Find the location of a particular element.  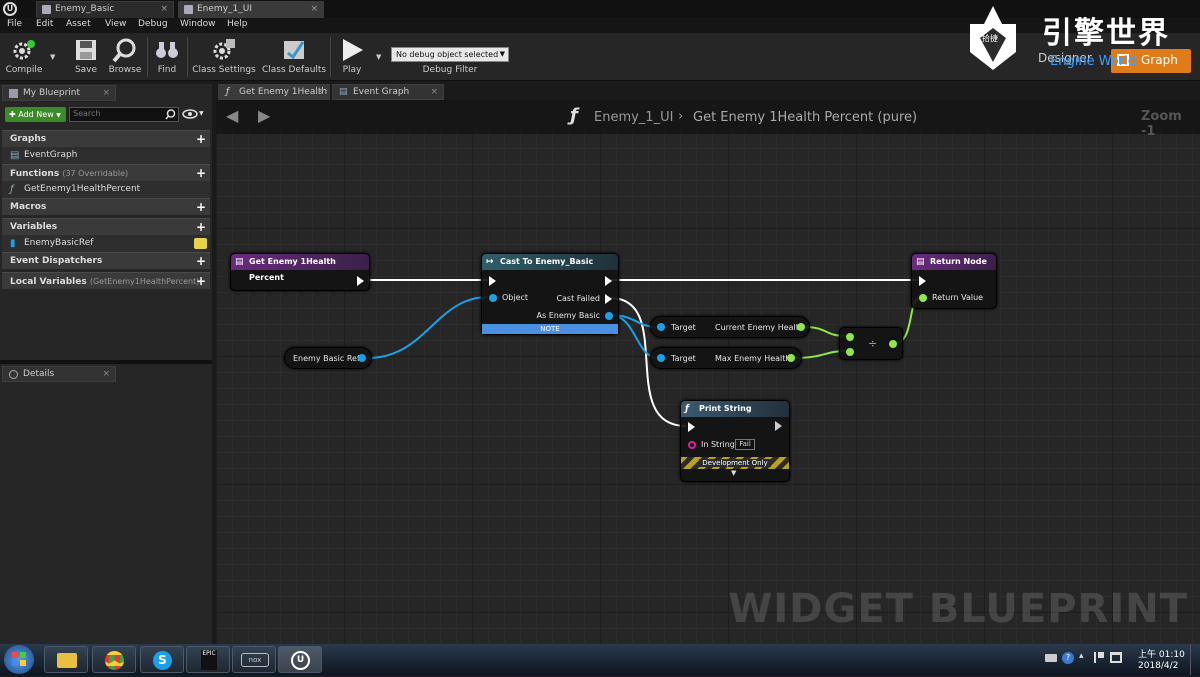

divide-node: ÷ is located at coordinates (871, 343).